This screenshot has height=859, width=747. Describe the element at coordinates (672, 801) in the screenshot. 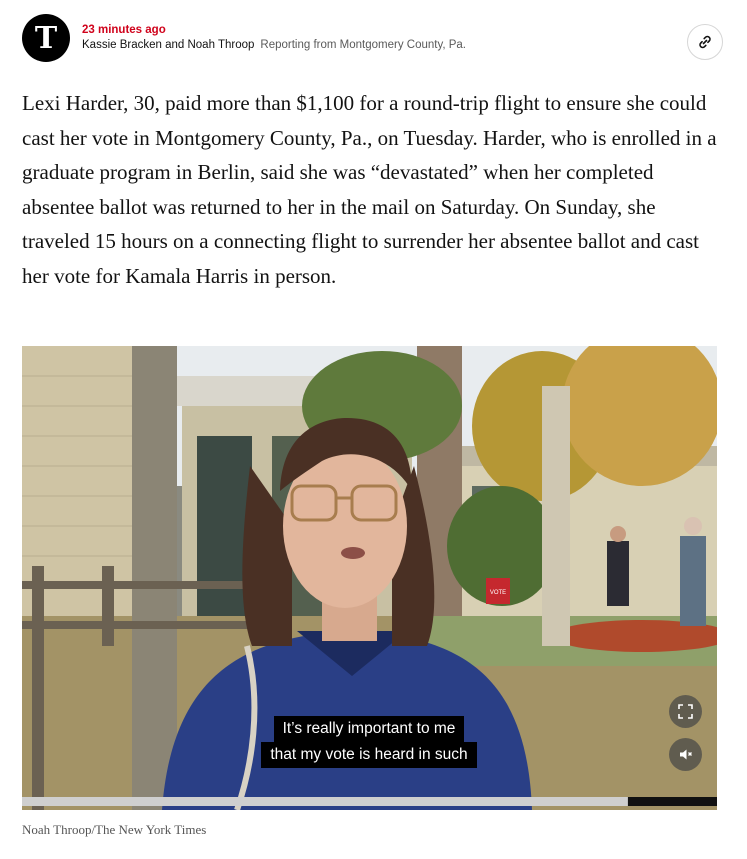

I see `progress-remaining` at that location.